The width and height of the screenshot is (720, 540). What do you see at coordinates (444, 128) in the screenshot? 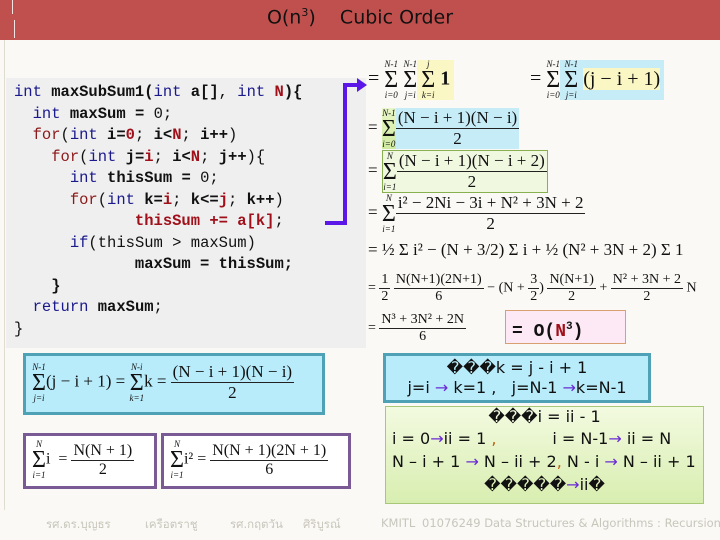
I see `equation-2: = N-1 Σi=0 (N − i + 1)(N − i) 2` at bounding box center [444, 128].